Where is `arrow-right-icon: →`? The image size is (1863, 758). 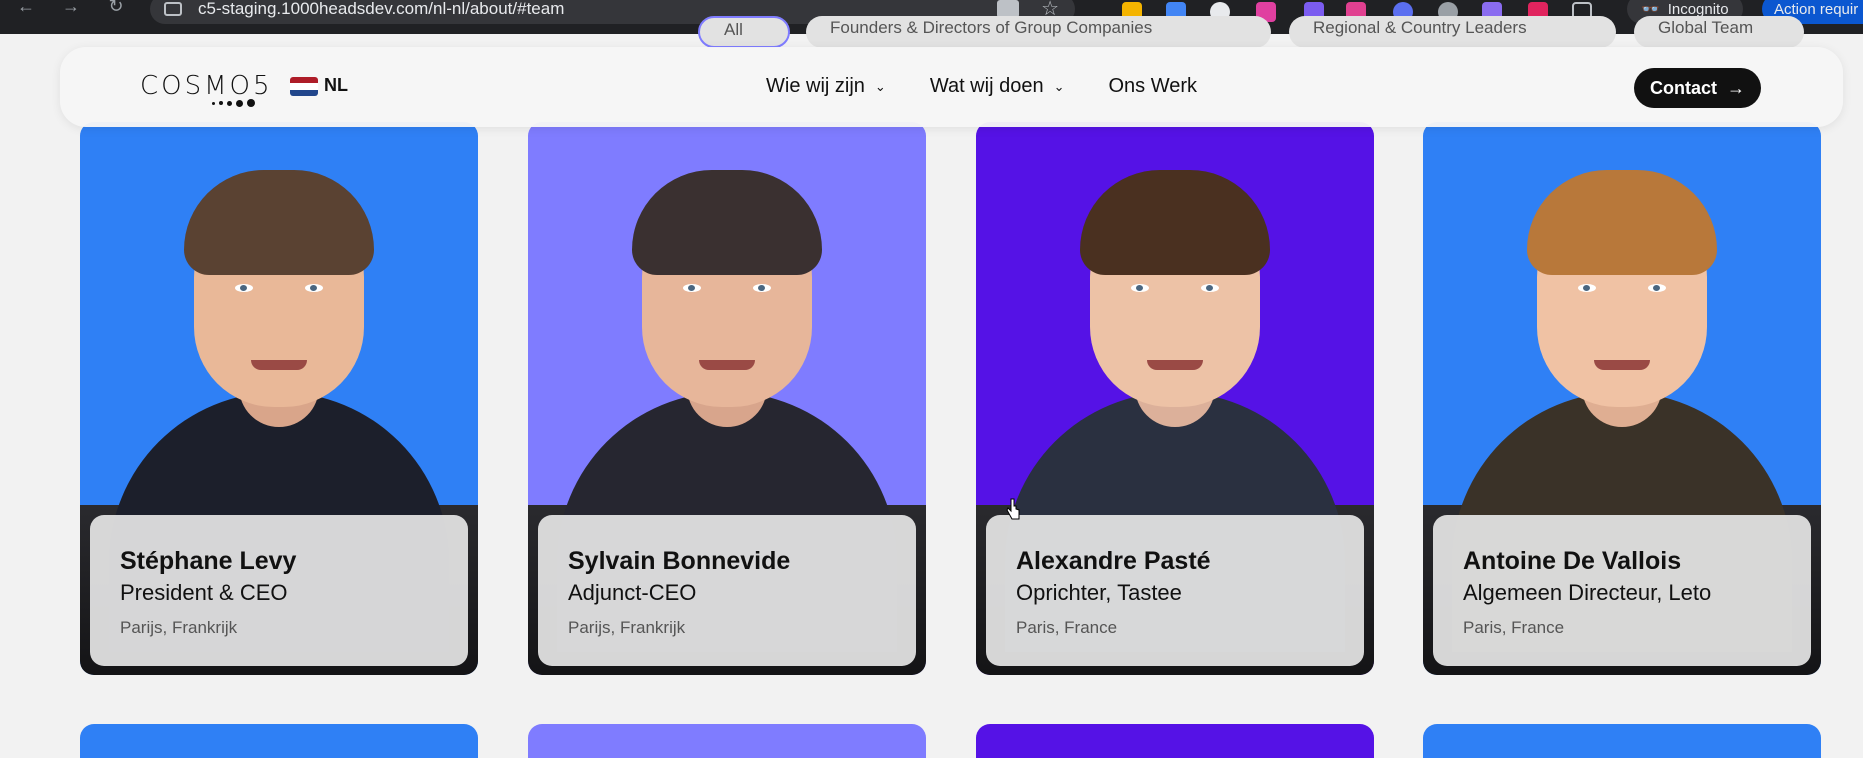 arrow-right-icon: → is located at coordinates (1736, 87).